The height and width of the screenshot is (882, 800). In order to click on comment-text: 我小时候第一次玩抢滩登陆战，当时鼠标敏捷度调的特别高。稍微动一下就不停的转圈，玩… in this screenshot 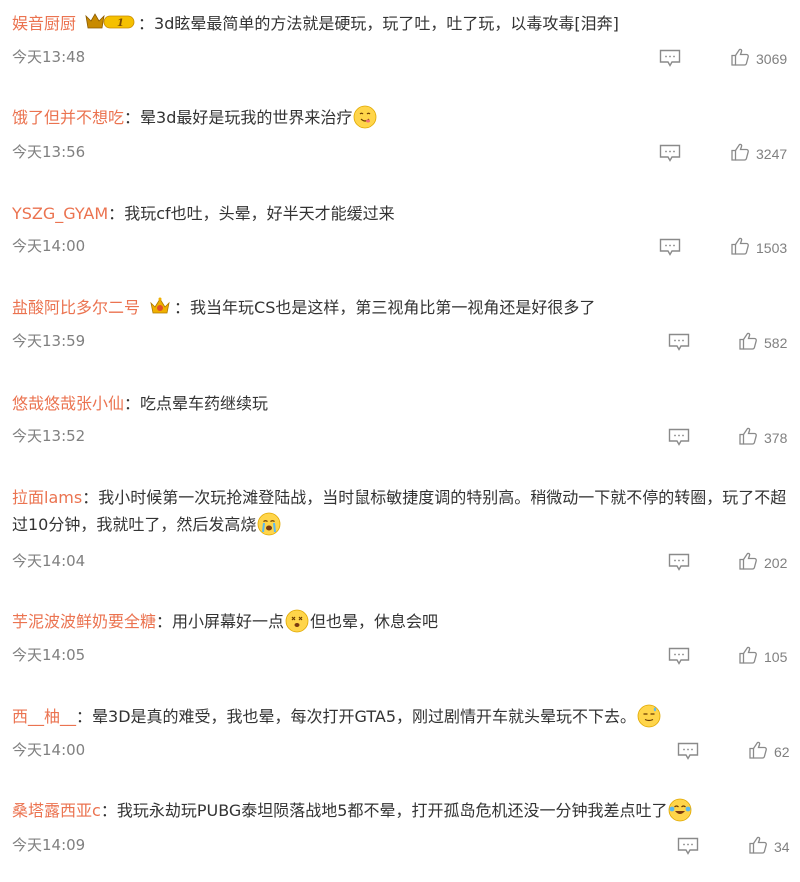, I will do `click(399, 511)`.